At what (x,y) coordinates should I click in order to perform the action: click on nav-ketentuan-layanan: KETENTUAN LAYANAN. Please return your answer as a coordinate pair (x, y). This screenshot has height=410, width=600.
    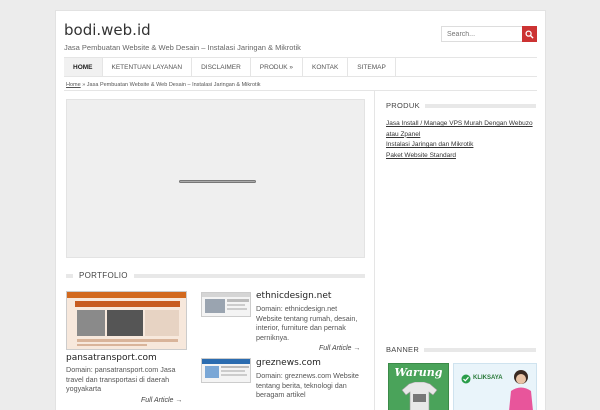
    Looking at the image, I should click on (148, 67).